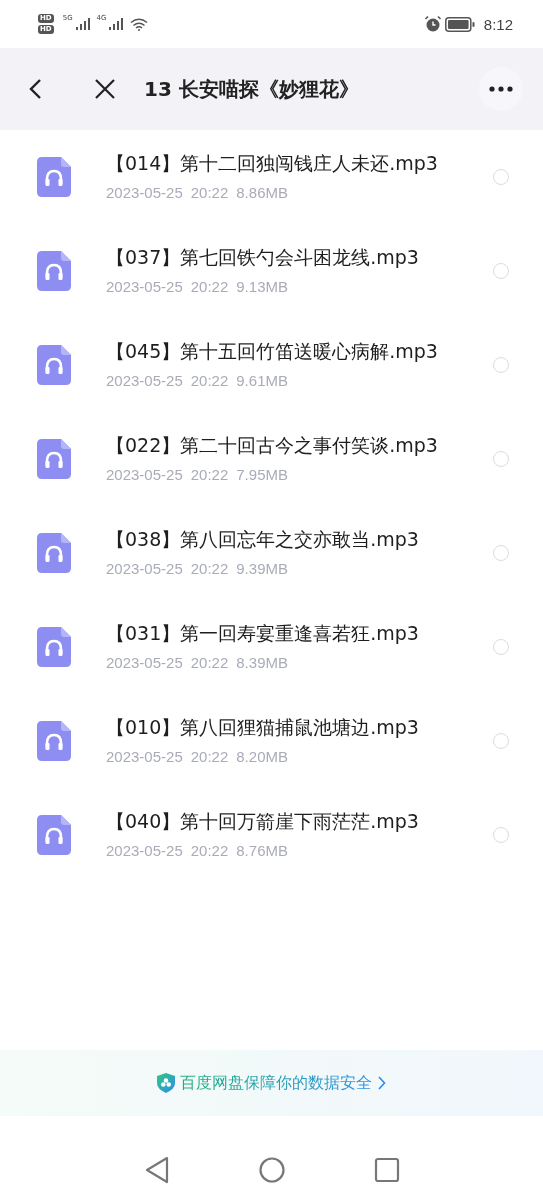  What do you see at coordinates (252, 89) in the screenshot?
I see `page-title: 13 长安喵探《妙狸花》` at bounding box center [252, 89].